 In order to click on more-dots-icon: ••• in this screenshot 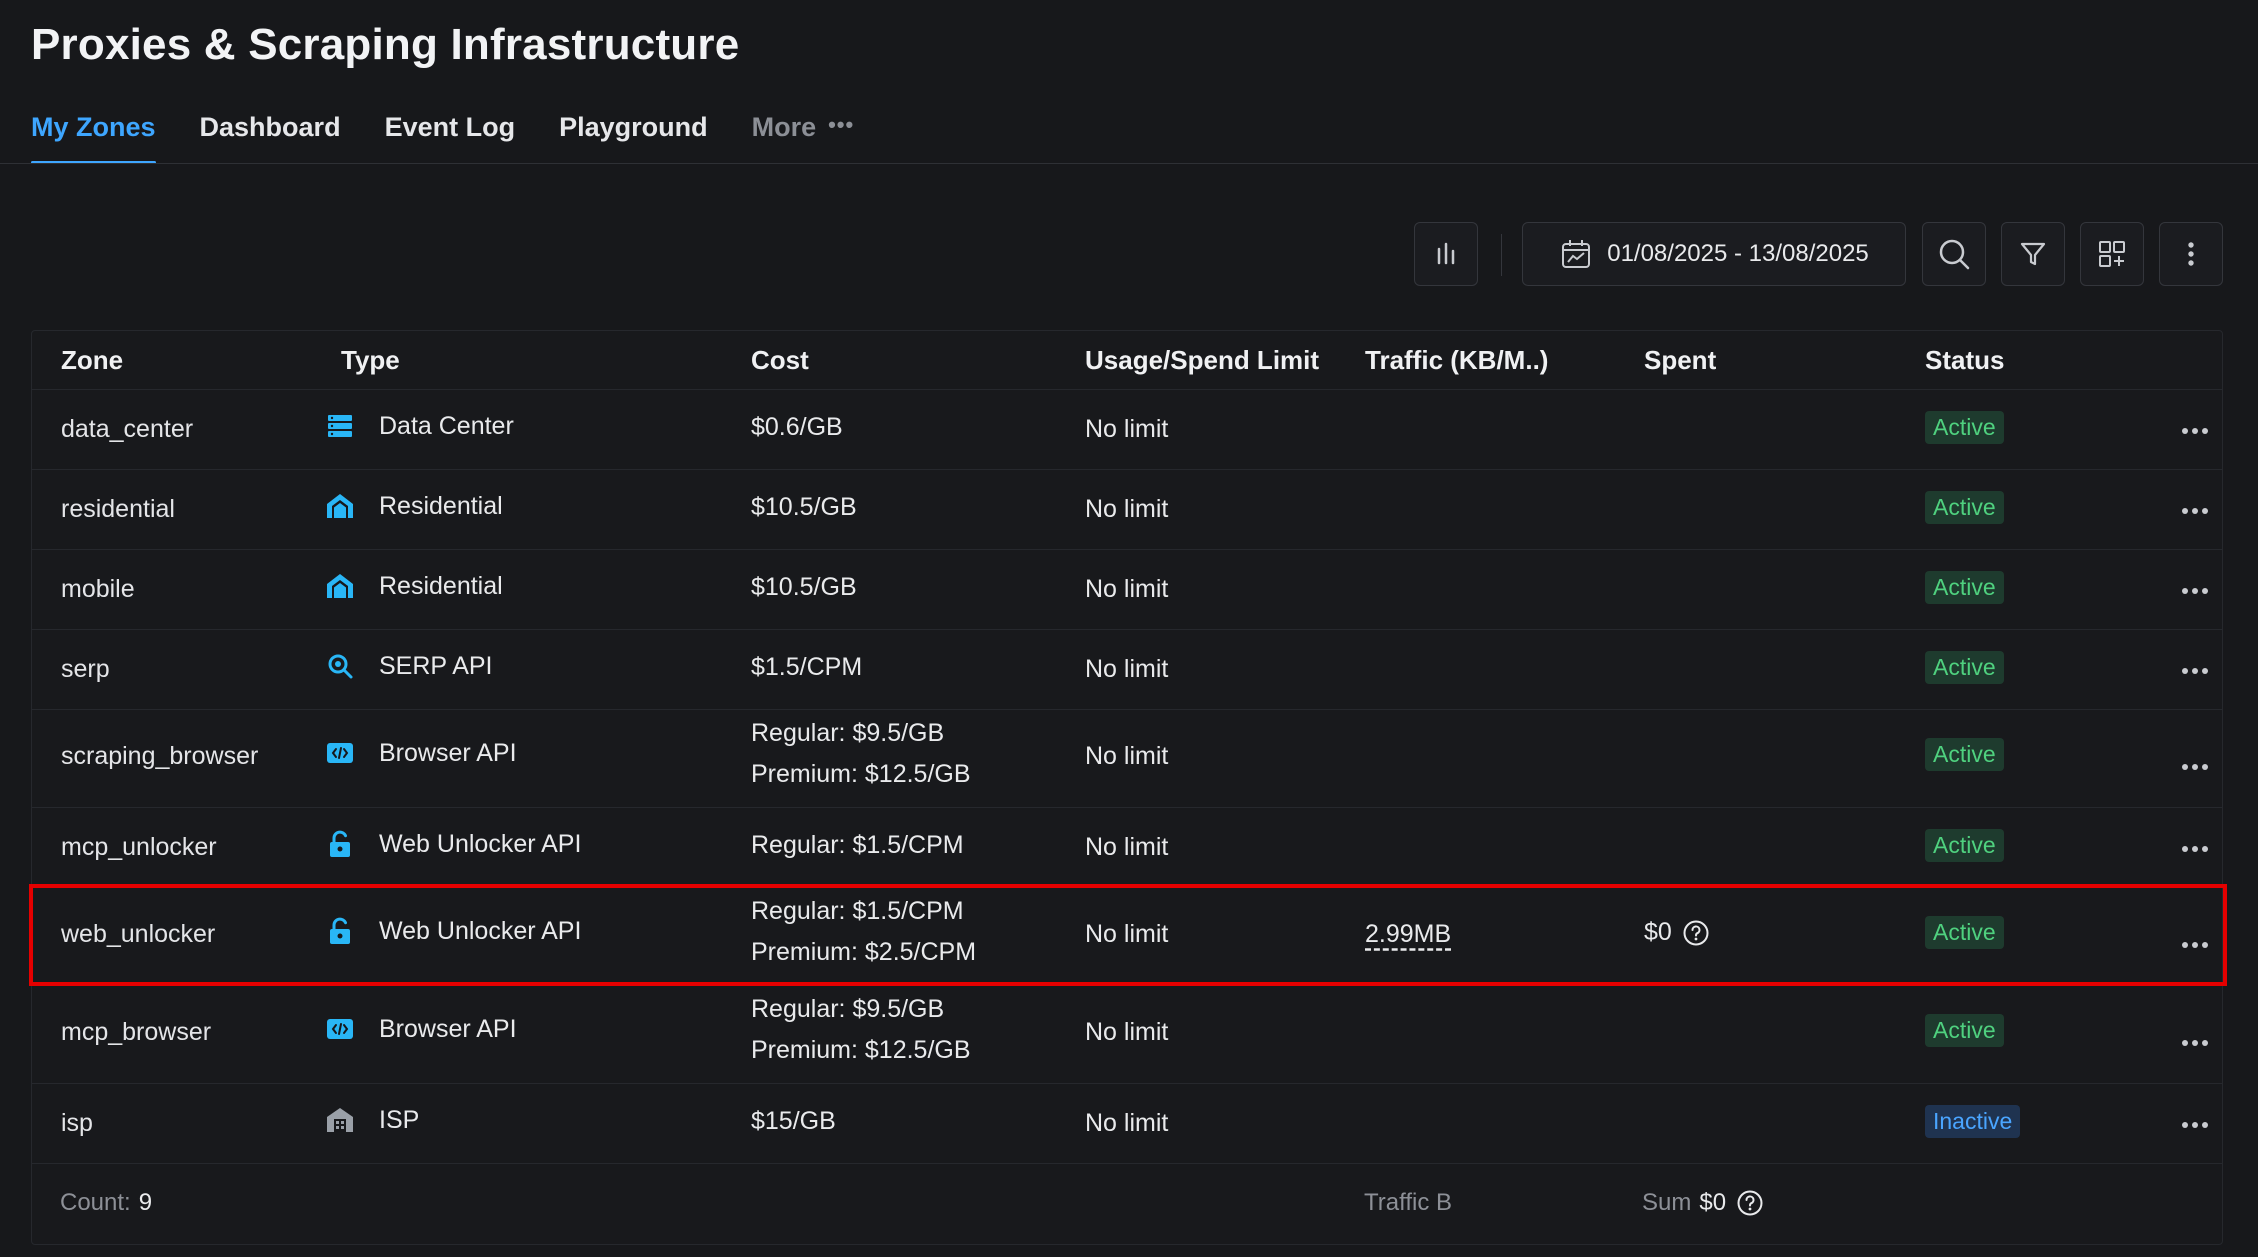, I will do `click(841, 124)`.